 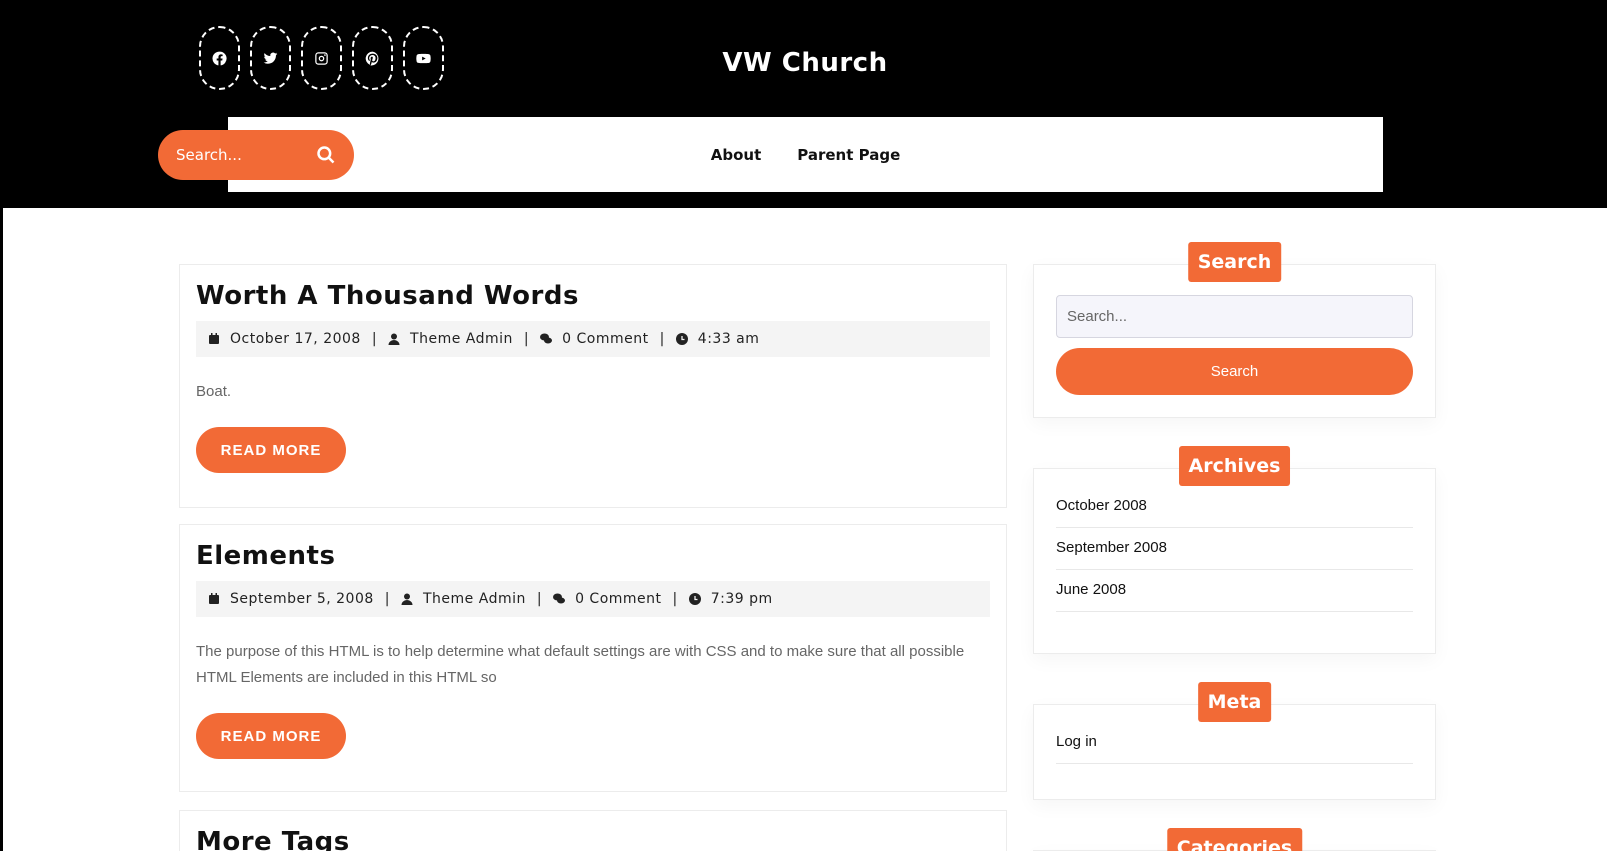 I want to click on main-nav: About Parent Page, so click(x=805, y=154).